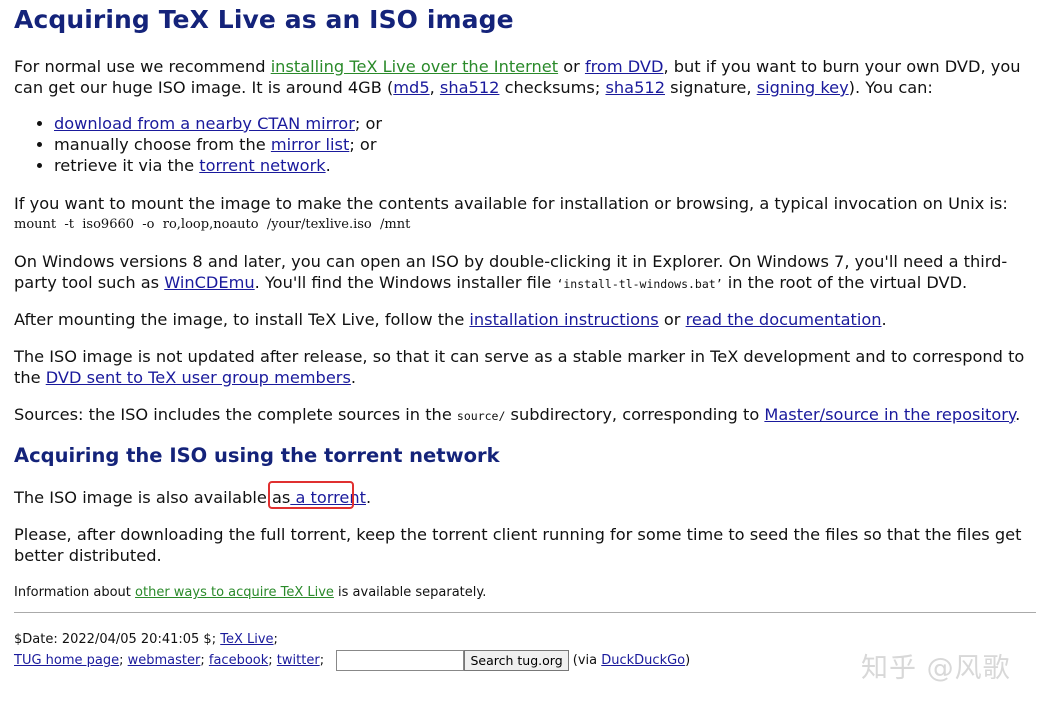 The height and width of the screenshot is (706, 1050). What do you see at coordinates (152, 497) in the screenshot?
I see `torrent-text: The ISO image is also available as` at bounding box center [152, 497].